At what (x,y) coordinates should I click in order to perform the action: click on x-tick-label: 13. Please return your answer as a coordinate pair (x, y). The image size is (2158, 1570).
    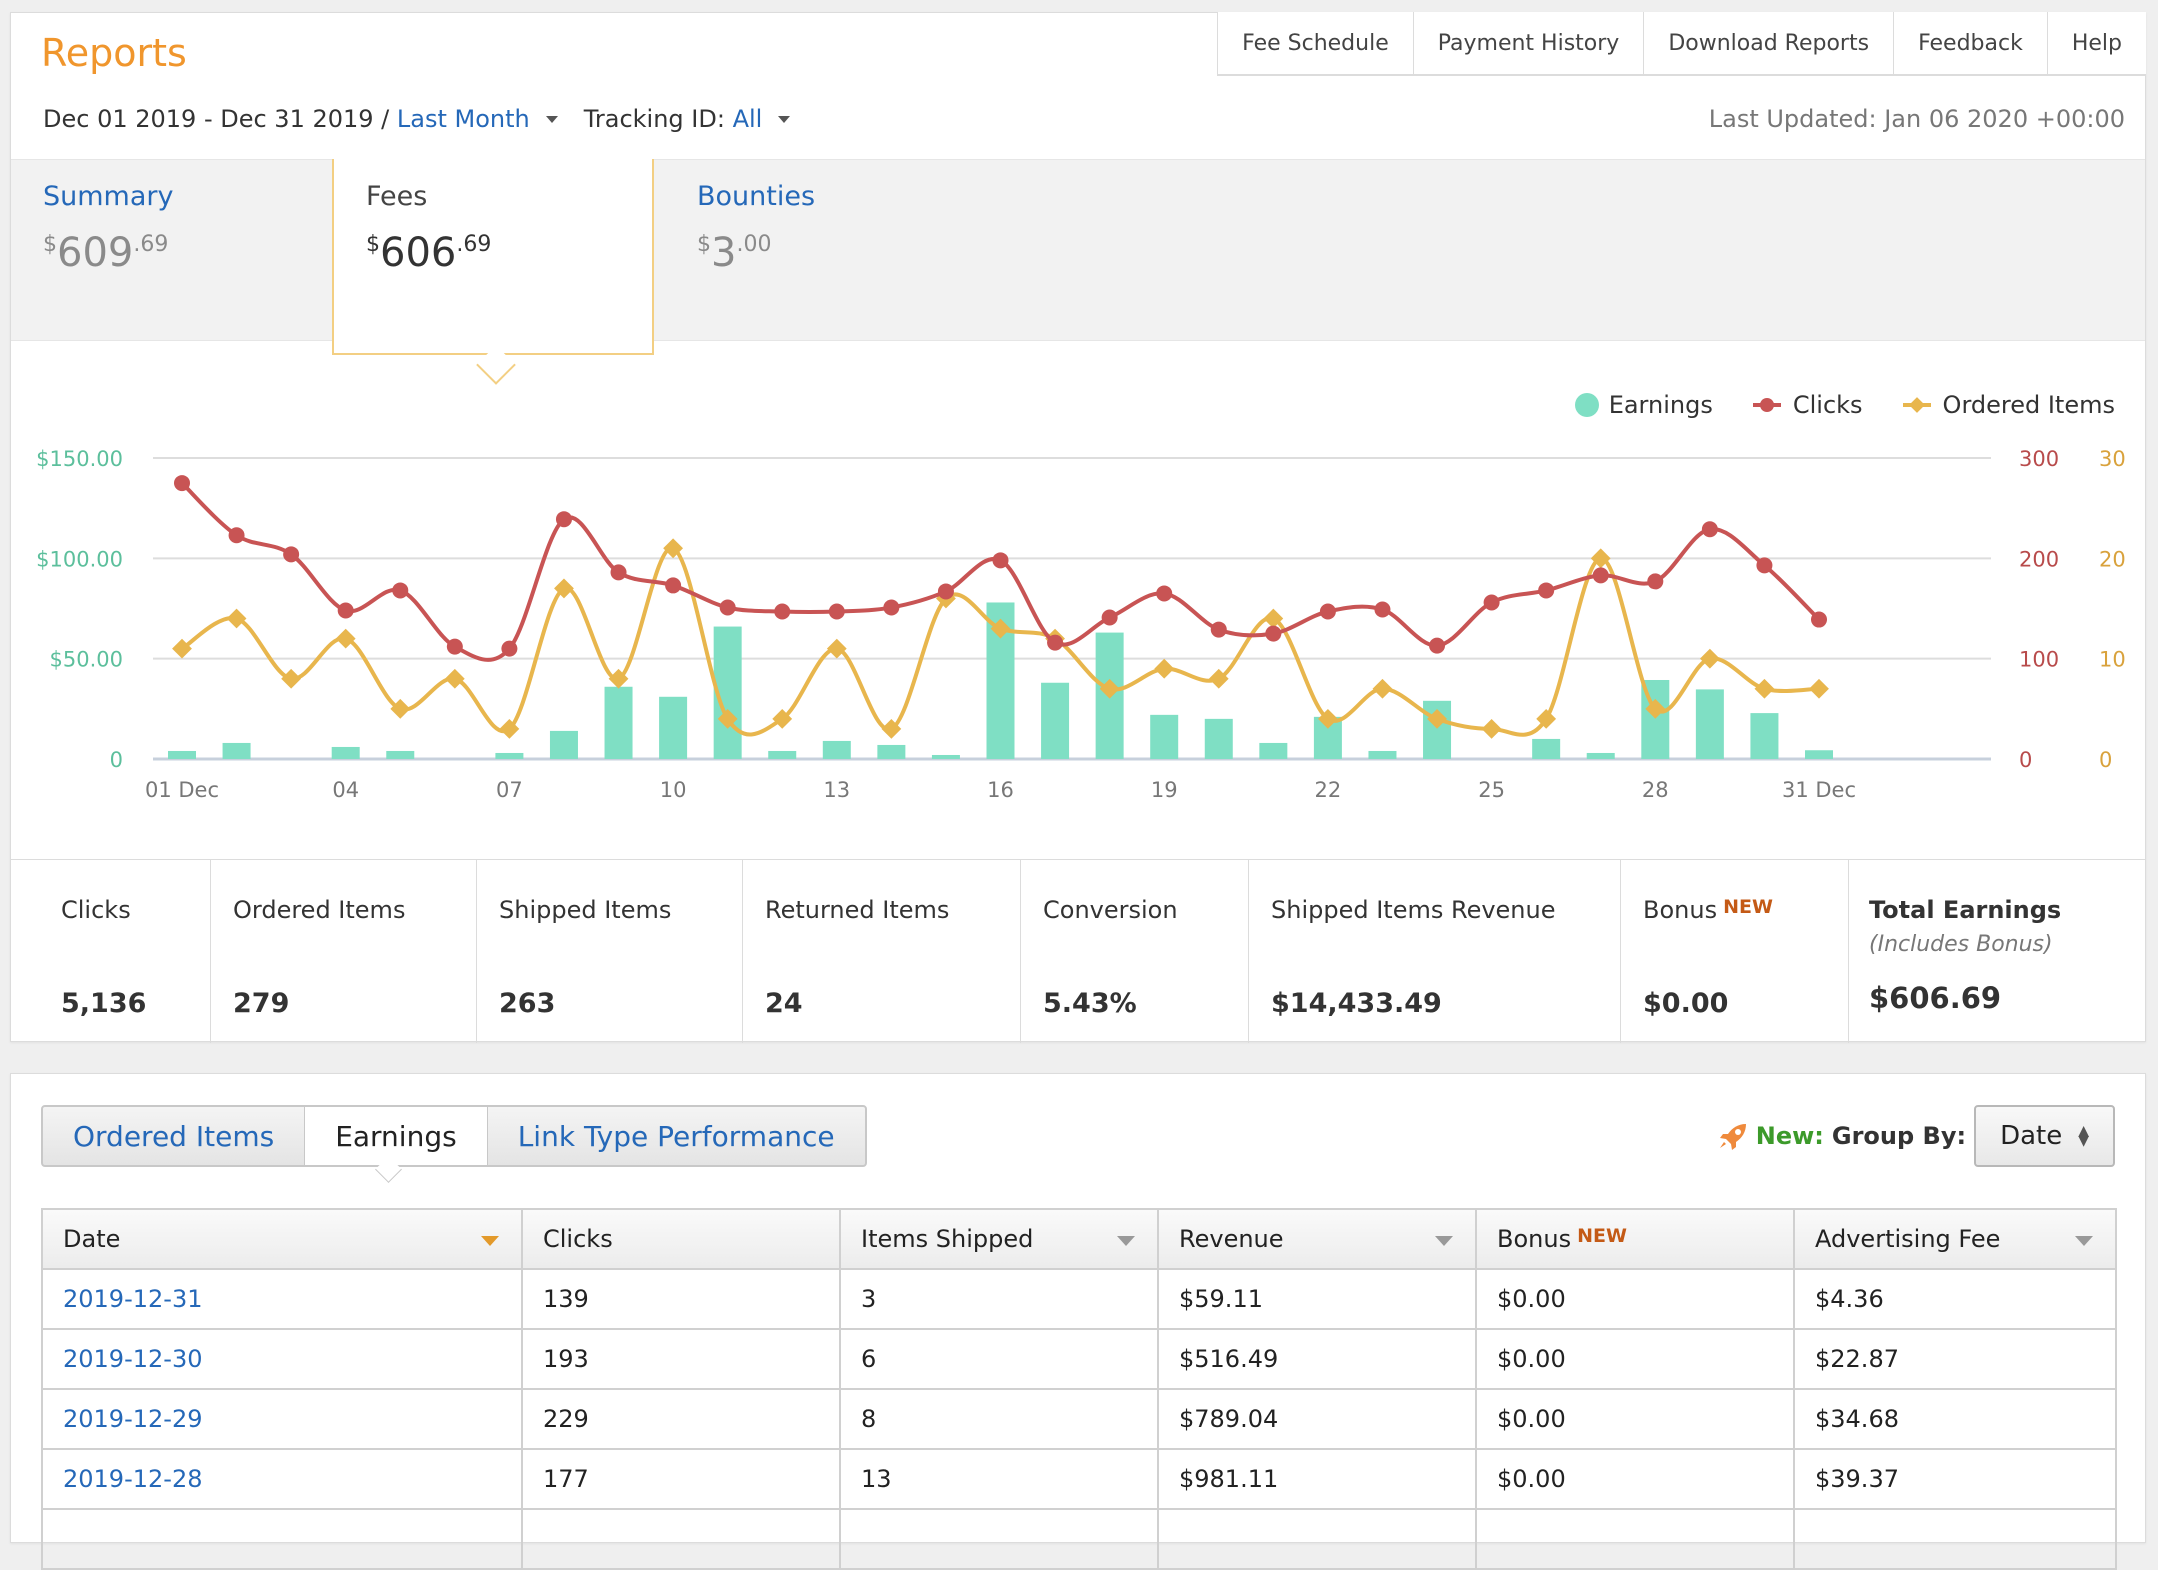
    Looking at the image, I should click on (836, 790).